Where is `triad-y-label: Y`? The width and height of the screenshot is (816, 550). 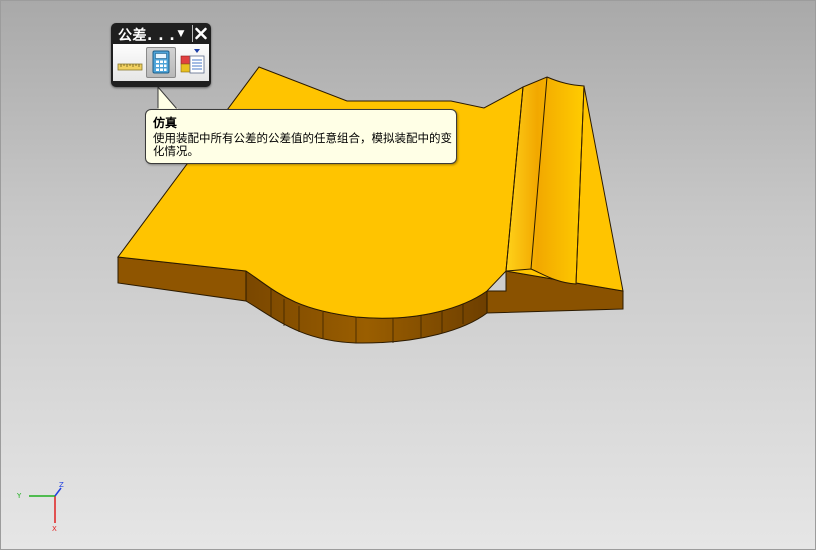 triad-y-label: Y is located at coordinates (19, 496).